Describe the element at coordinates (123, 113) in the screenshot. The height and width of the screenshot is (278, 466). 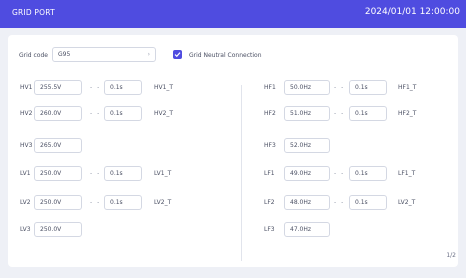
I see `hv2-time-field: 0.1s` at that location.